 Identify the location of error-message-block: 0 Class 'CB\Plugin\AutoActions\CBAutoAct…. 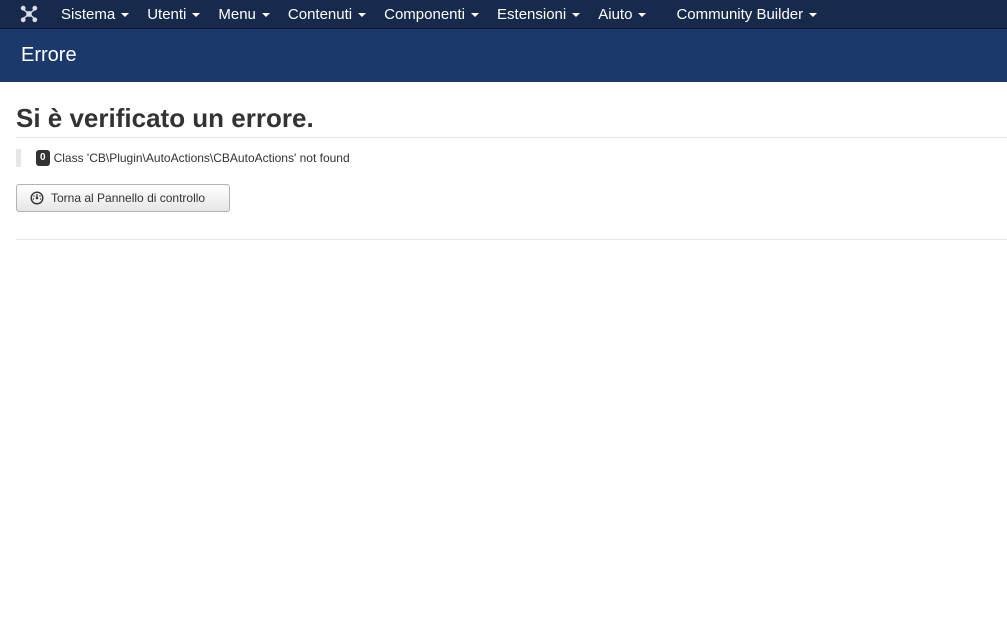
(511, 158).